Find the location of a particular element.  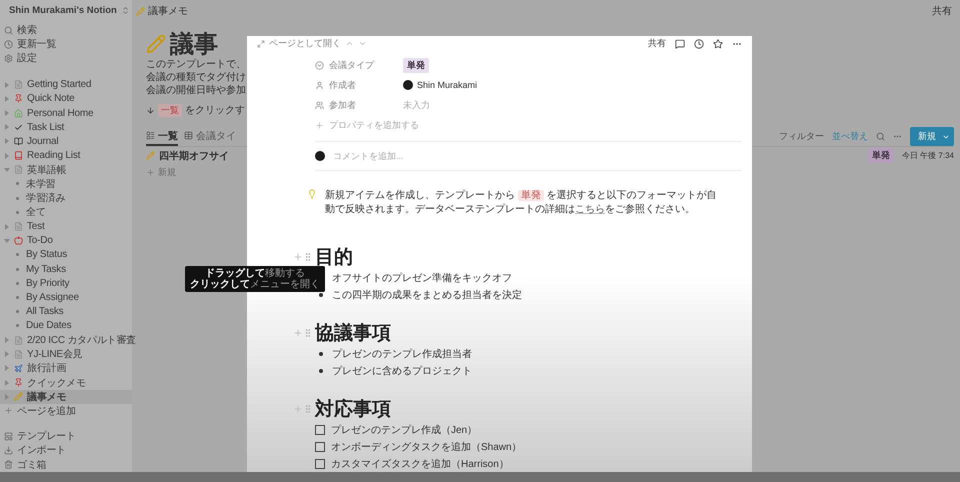

sidebar-page: All Tasks is located at coordinates (45, 312).